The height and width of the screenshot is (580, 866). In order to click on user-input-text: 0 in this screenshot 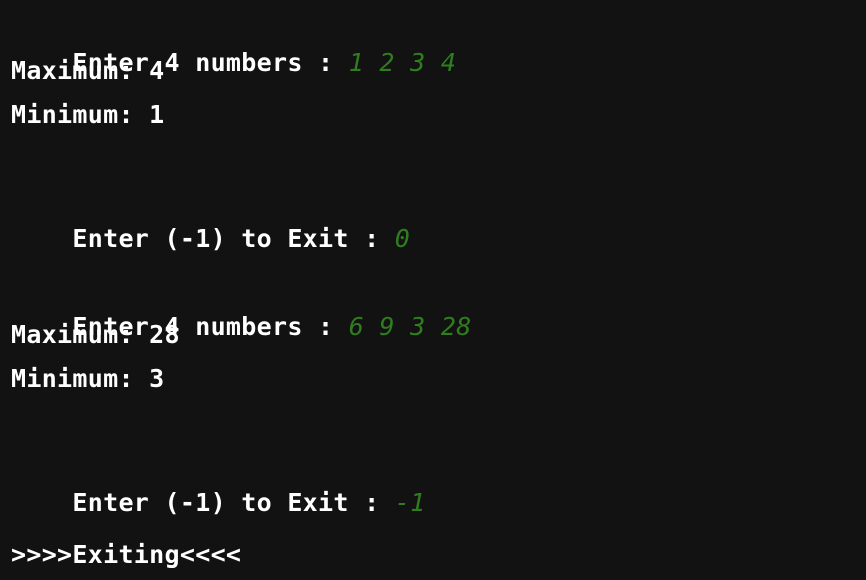, I will do `click(402, 238)`.